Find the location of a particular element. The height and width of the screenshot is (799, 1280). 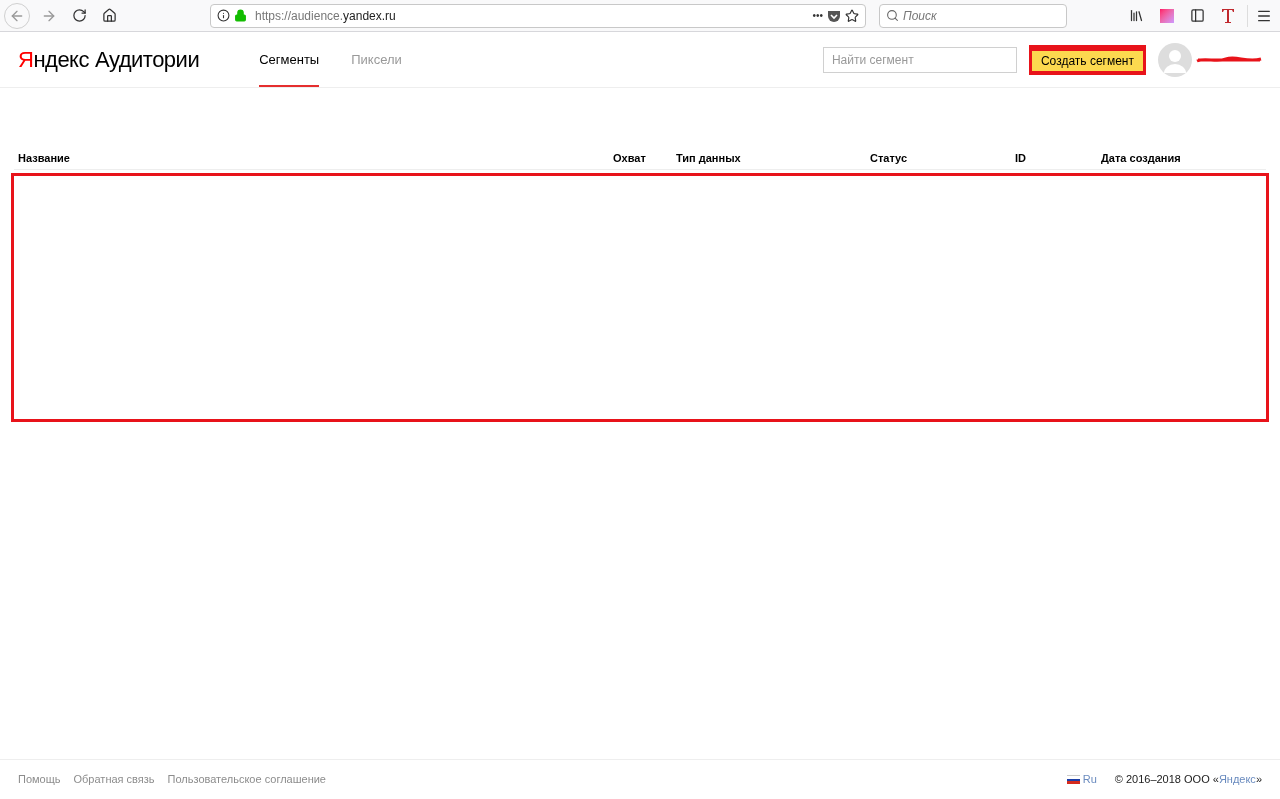

footer-link: Пользовательское соглашение is located at coordinates (246, 779).